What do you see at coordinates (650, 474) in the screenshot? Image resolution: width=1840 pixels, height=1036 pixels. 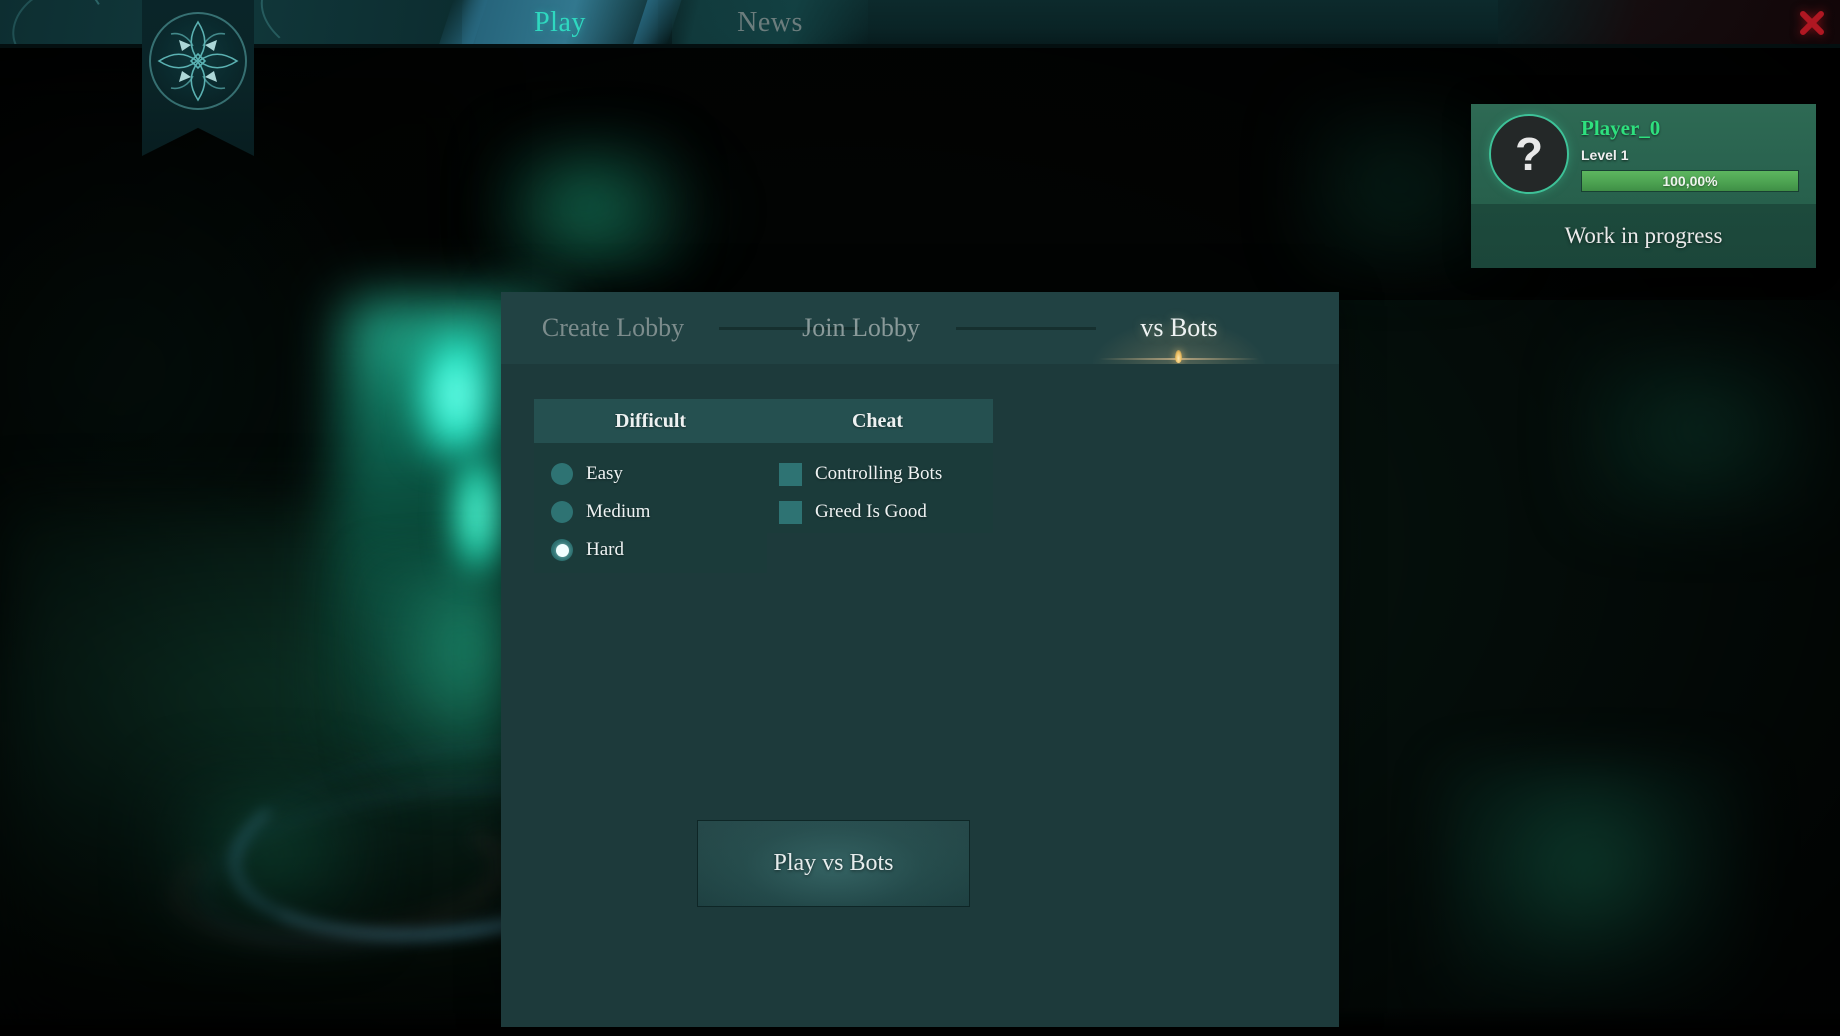 I see `difficulty-option-easy: Easy` at bounding box center [650, 474].